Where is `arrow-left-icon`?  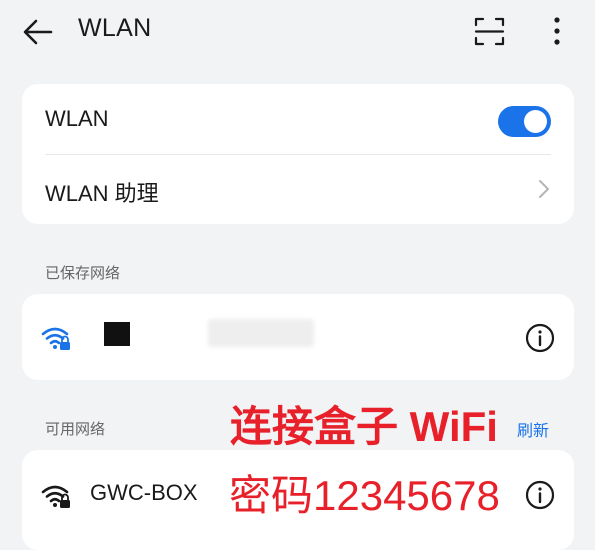
arrow-left-icon is located at coordinates (38, 32).